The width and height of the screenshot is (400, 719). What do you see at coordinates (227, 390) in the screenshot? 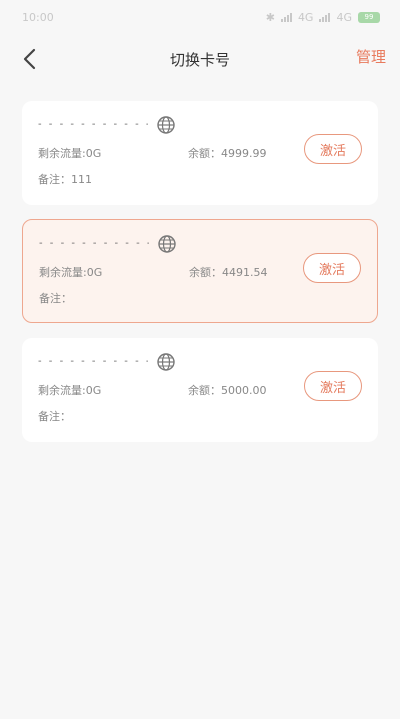
I see `balance: 余额：5000.00` at bounding box center [227, 390].